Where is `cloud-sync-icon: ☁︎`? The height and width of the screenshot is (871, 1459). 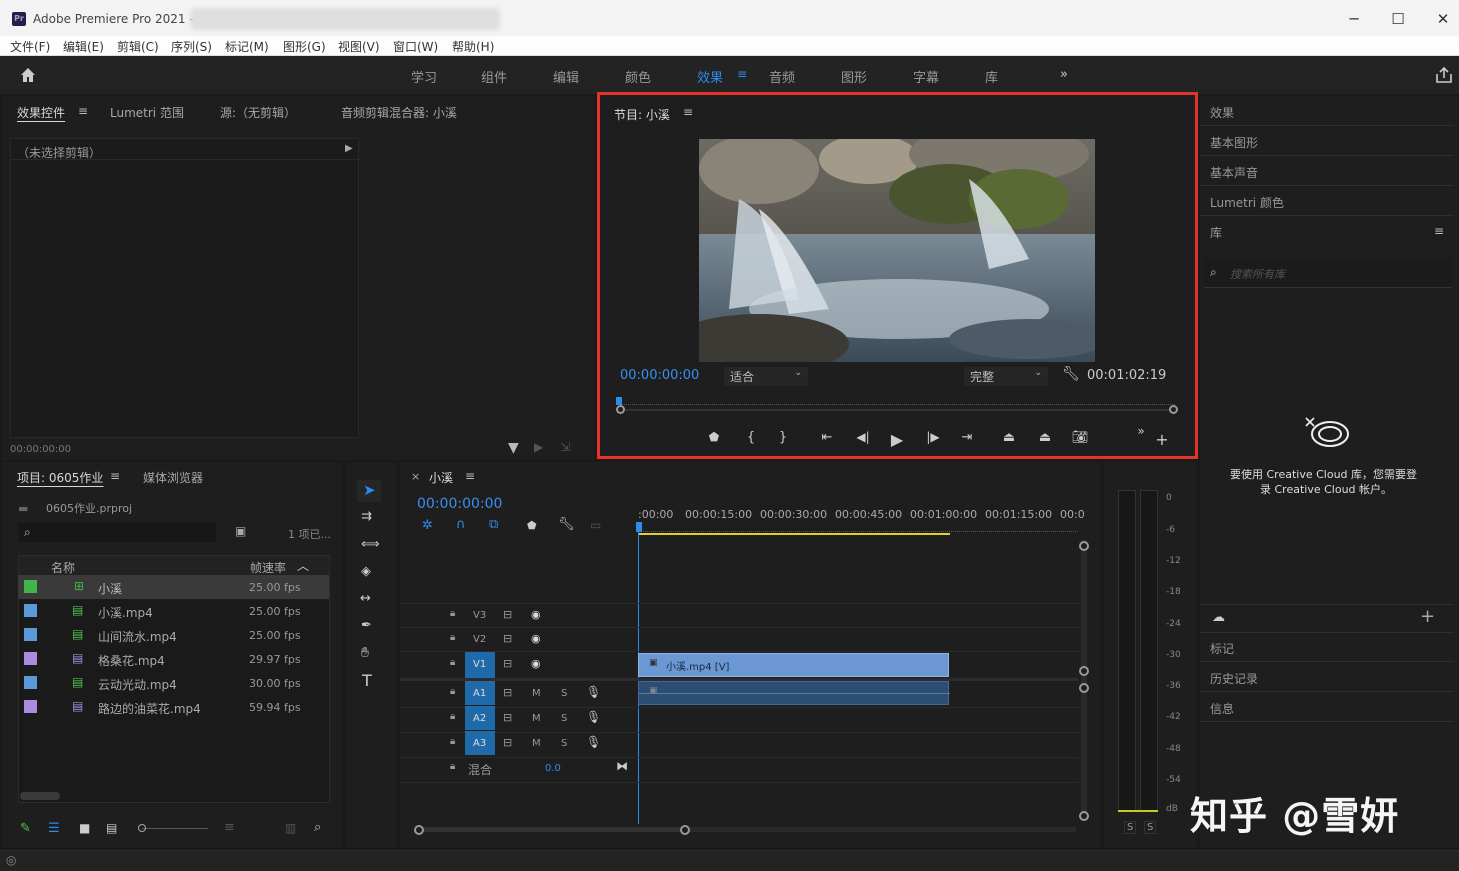 cloud-sync-icon: ☁︎ is located at coordinates (1218, 617).